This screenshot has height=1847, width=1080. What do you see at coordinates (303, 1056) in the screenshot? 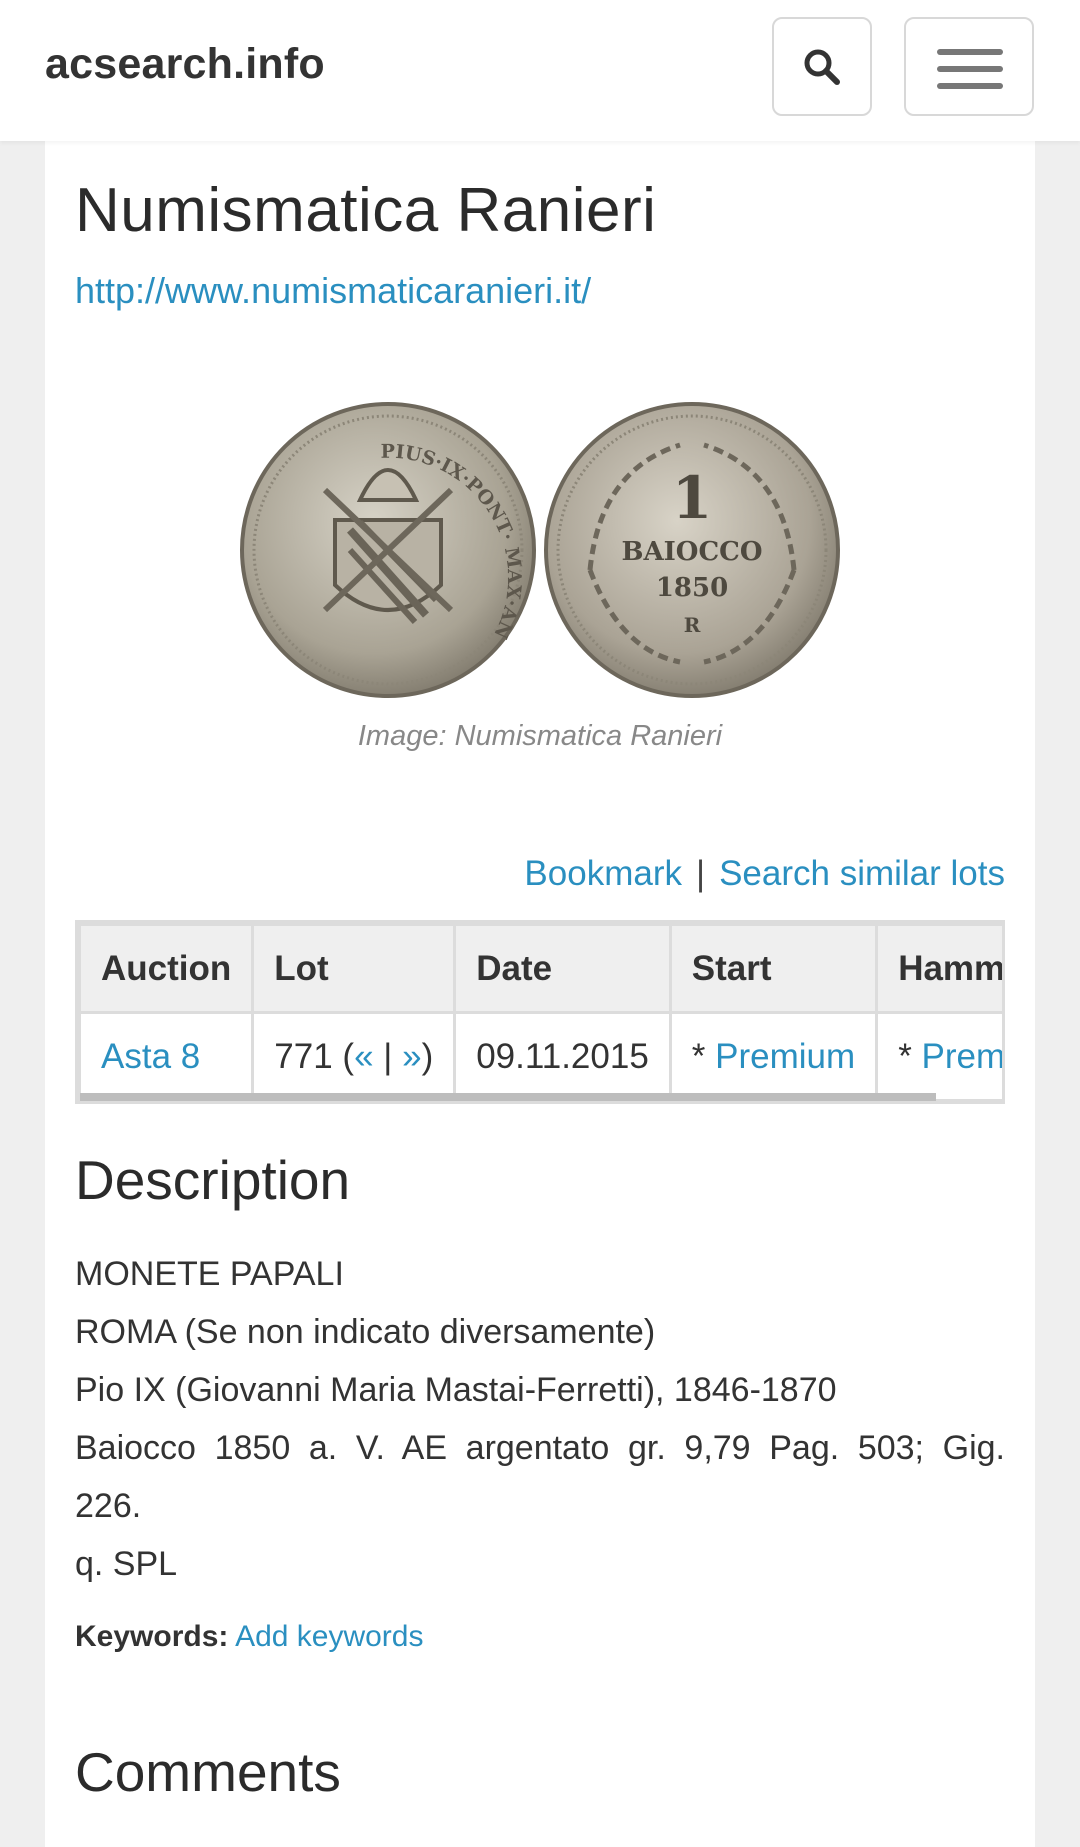
I see `lot-number: 771` at bounding box center [303, 1056].